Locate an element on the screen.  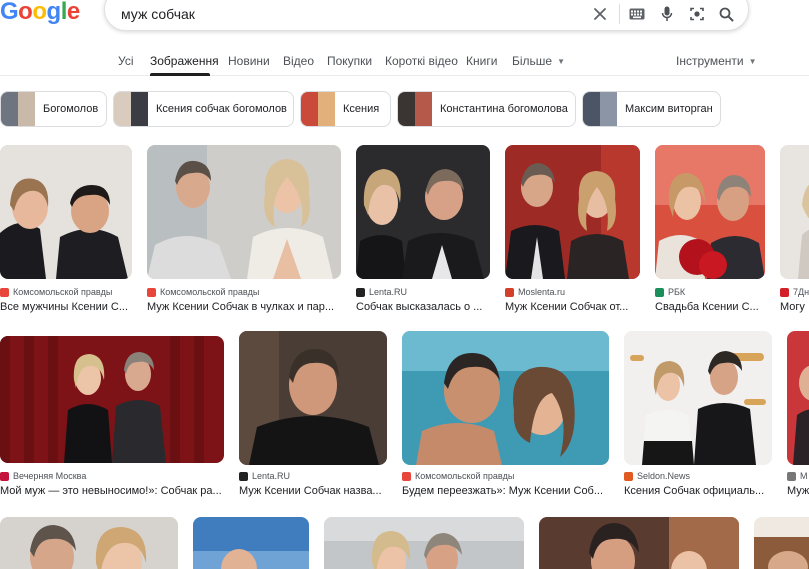
result-source: Seldon.News is located at coordinates (657, 476).